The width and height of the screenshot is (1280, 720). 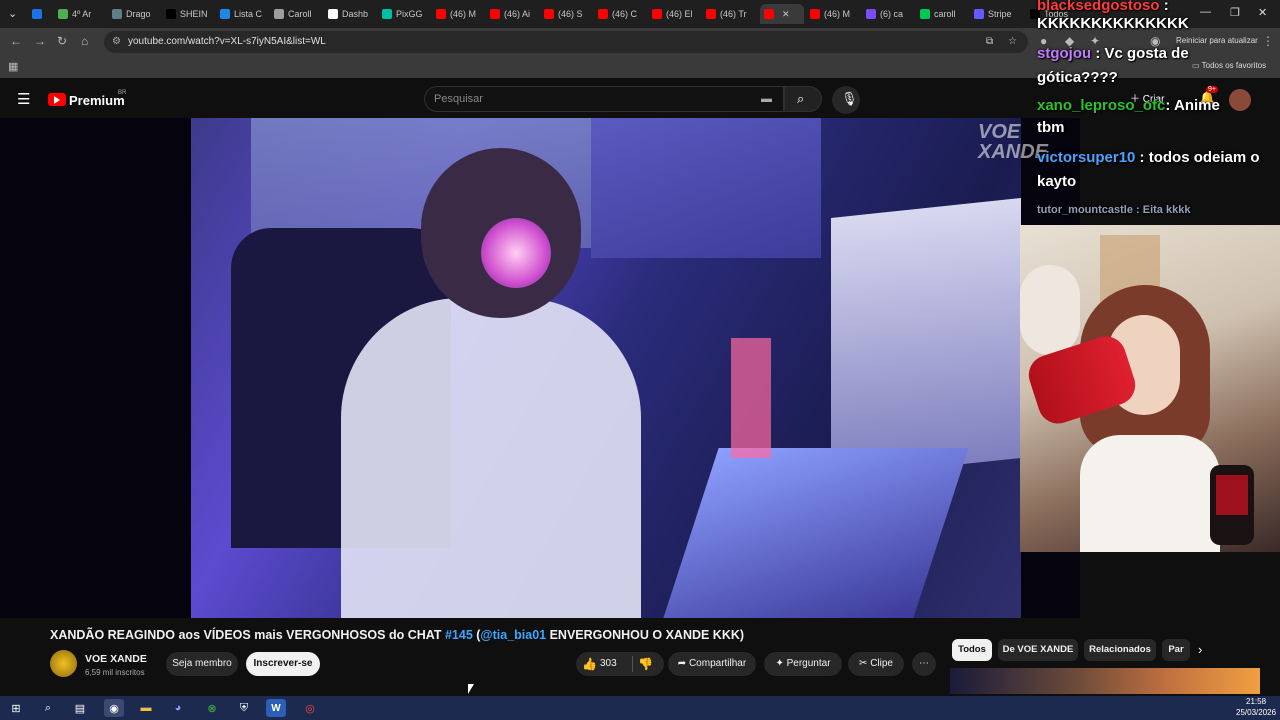 I want to click on site-info-icon: ⚙, so click(x=116, y=42).